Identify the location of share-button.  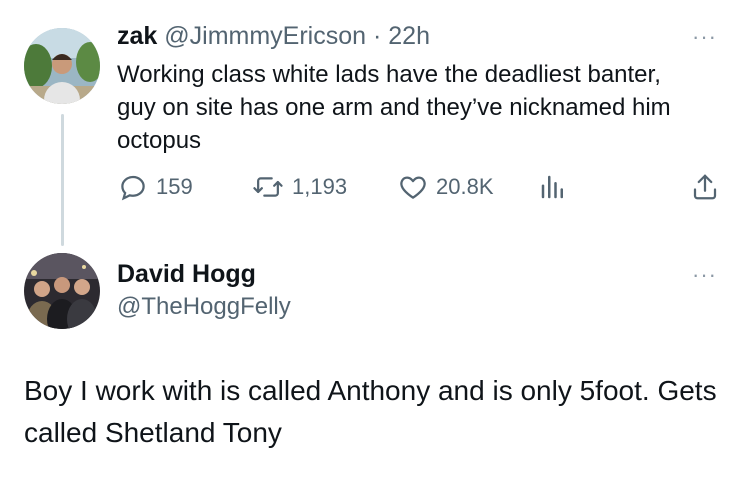
(709, 187).